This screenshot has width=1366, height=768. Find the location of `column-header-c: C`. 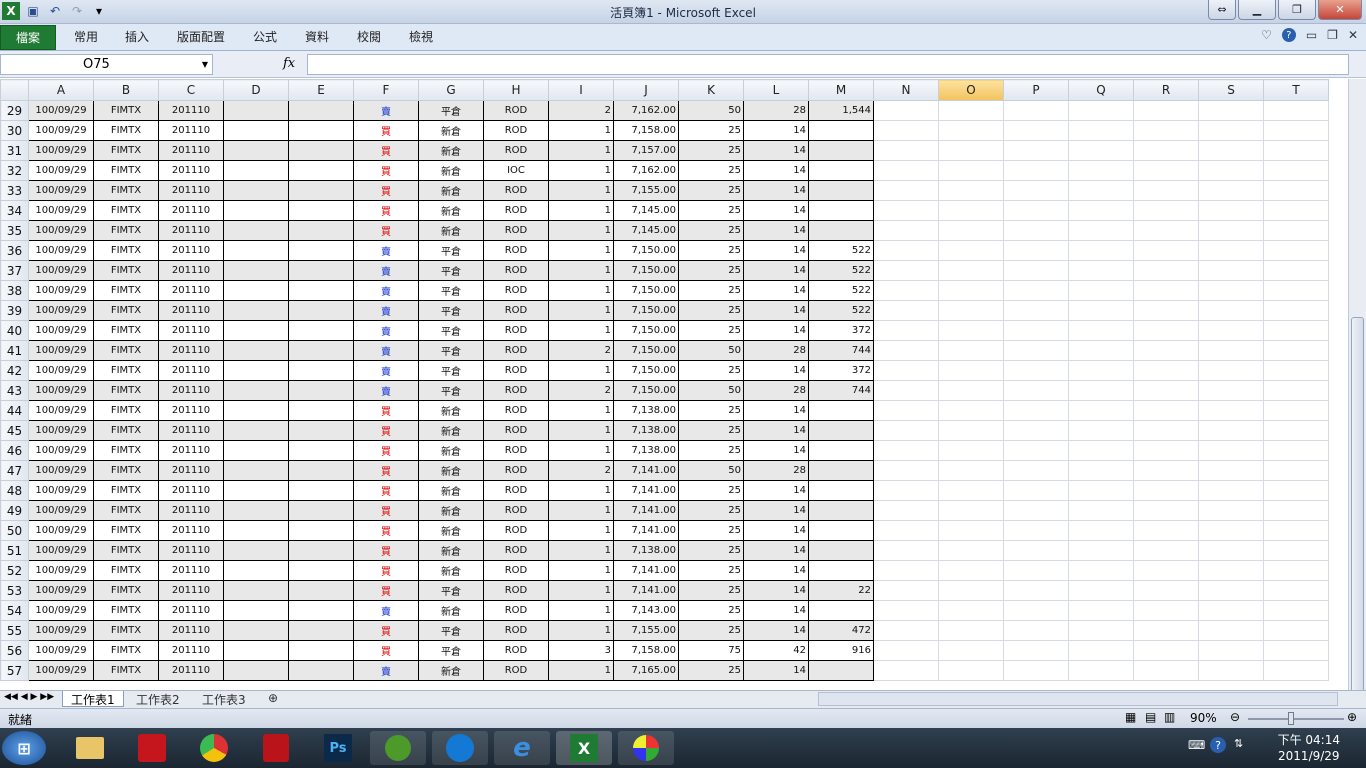

column-header-c: C is located at coordinates (191, 90).